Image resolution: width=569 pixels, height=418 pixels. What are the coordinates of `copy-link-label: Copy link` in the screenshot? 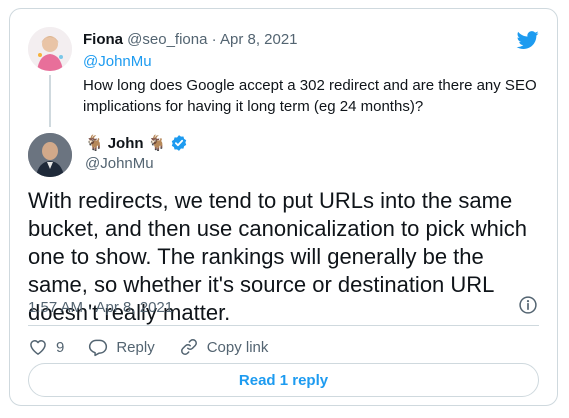 It's located at (237, 347).